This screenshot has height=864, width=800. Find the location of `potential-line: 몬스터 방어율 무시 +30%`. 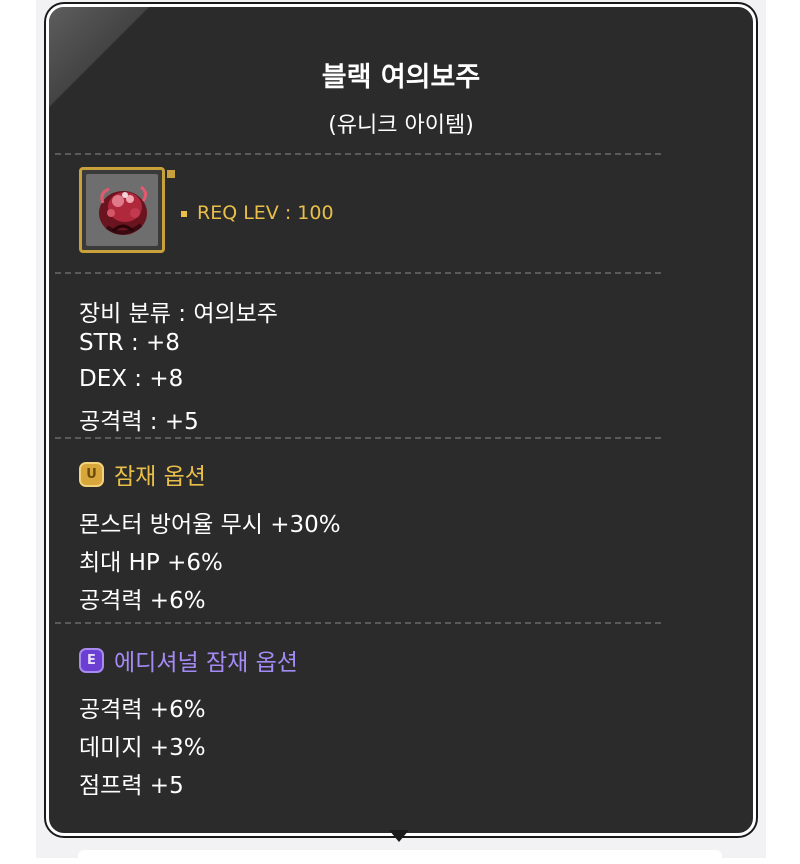

potential-line: 몬스터 방어율 무시 +30% is located at coordinates (210, 525).